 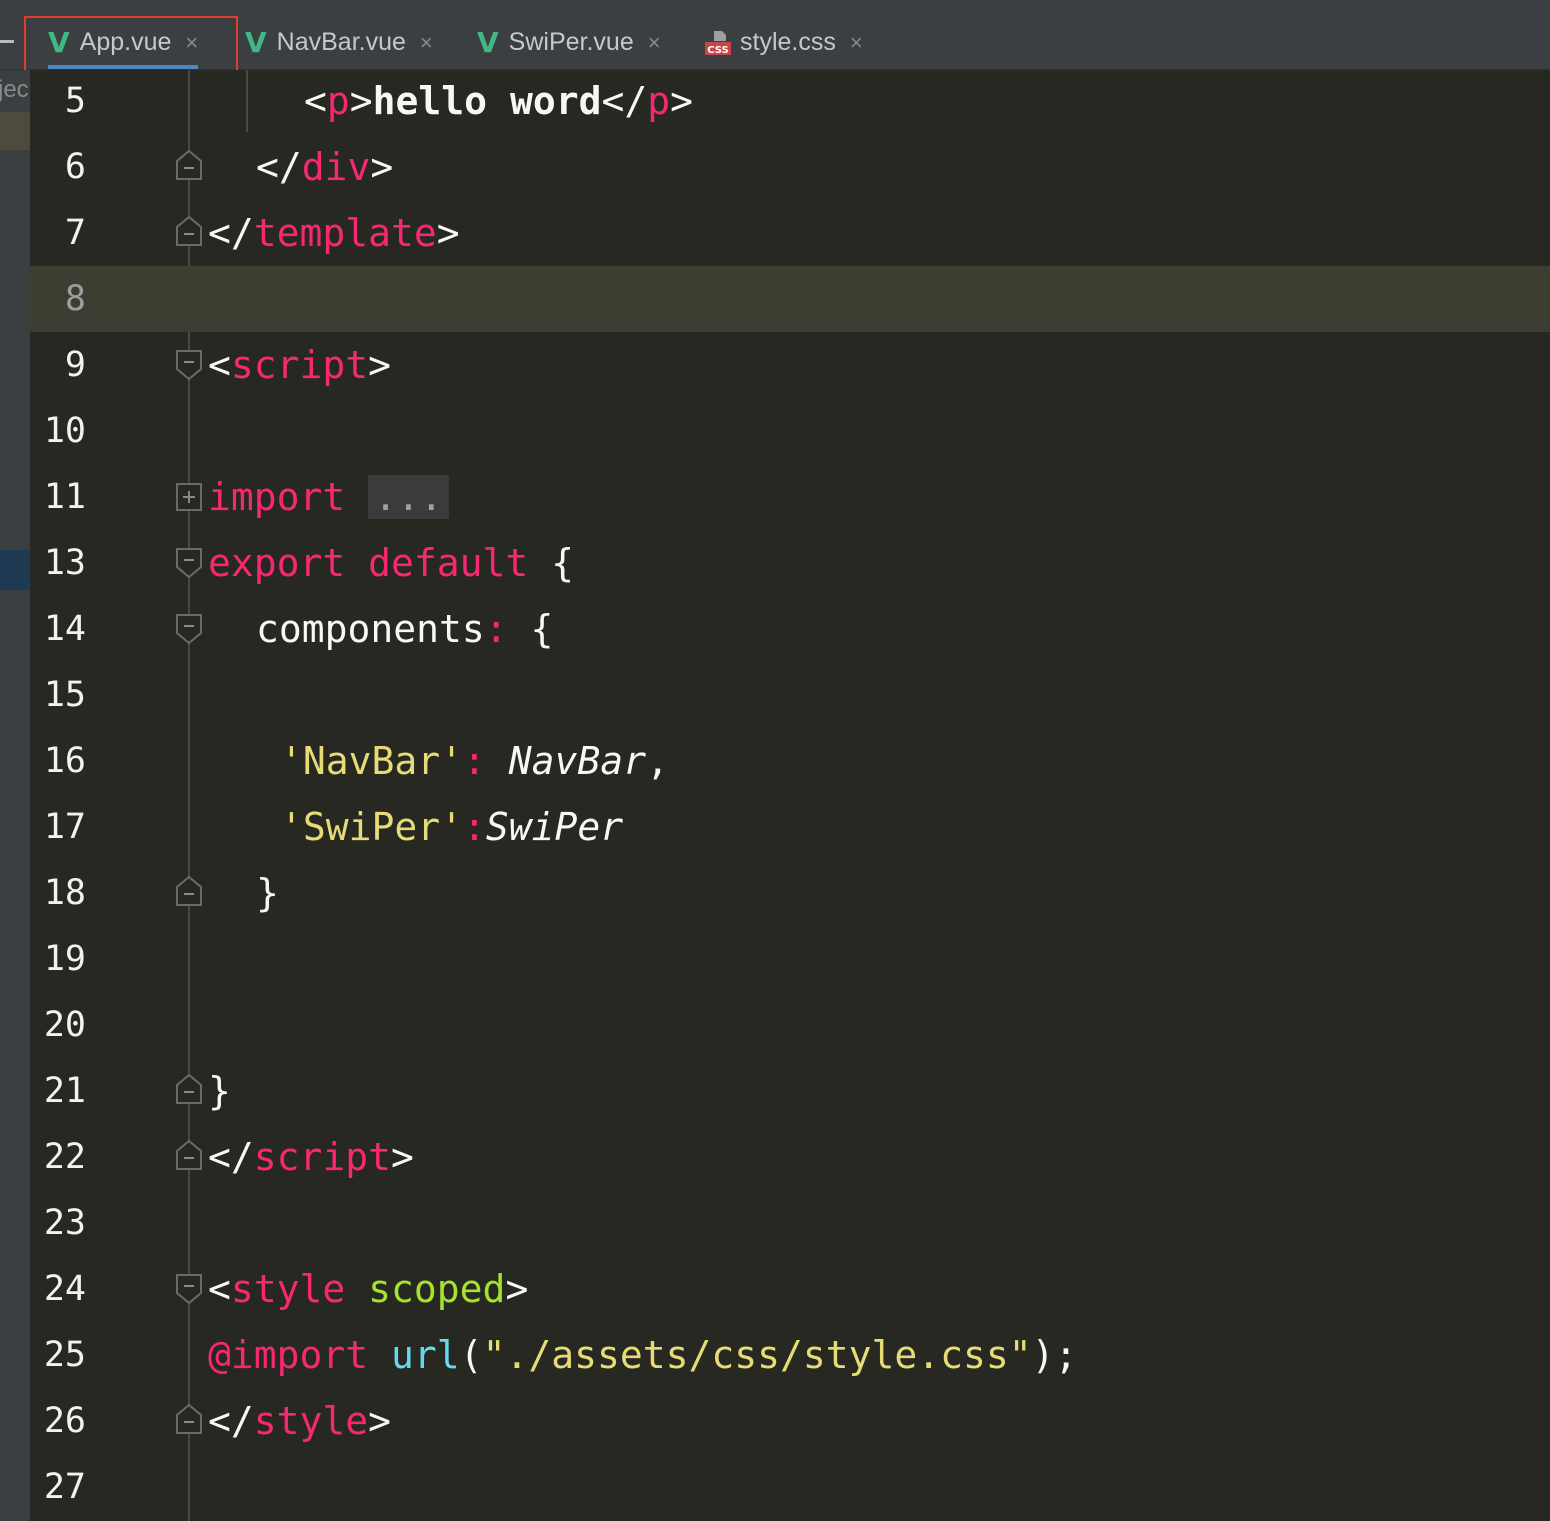 I want to click on code-text: 'NavBar': NavBar,, so click(x=474, y=761).